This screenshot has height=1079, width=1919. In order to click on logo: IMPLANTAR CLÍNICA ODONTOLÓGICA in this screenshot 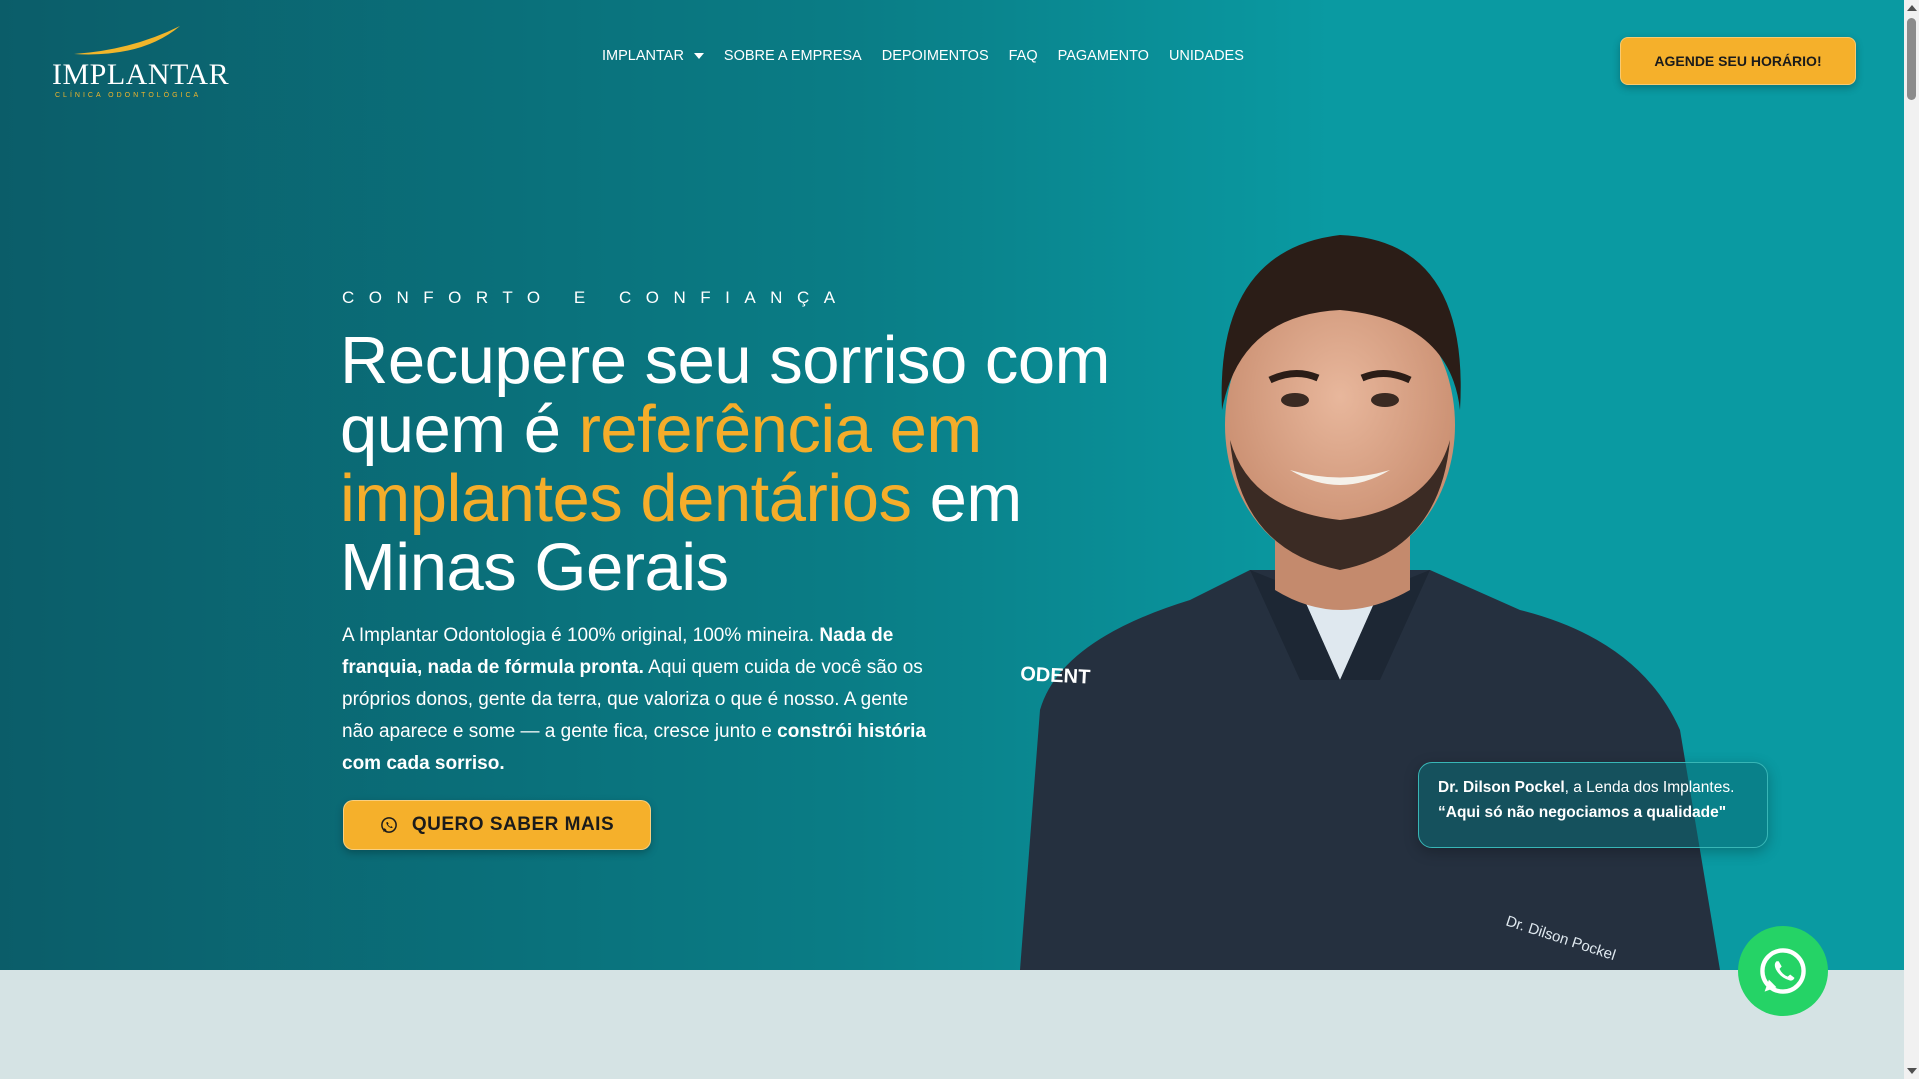, I will do `click(140, 61)`.